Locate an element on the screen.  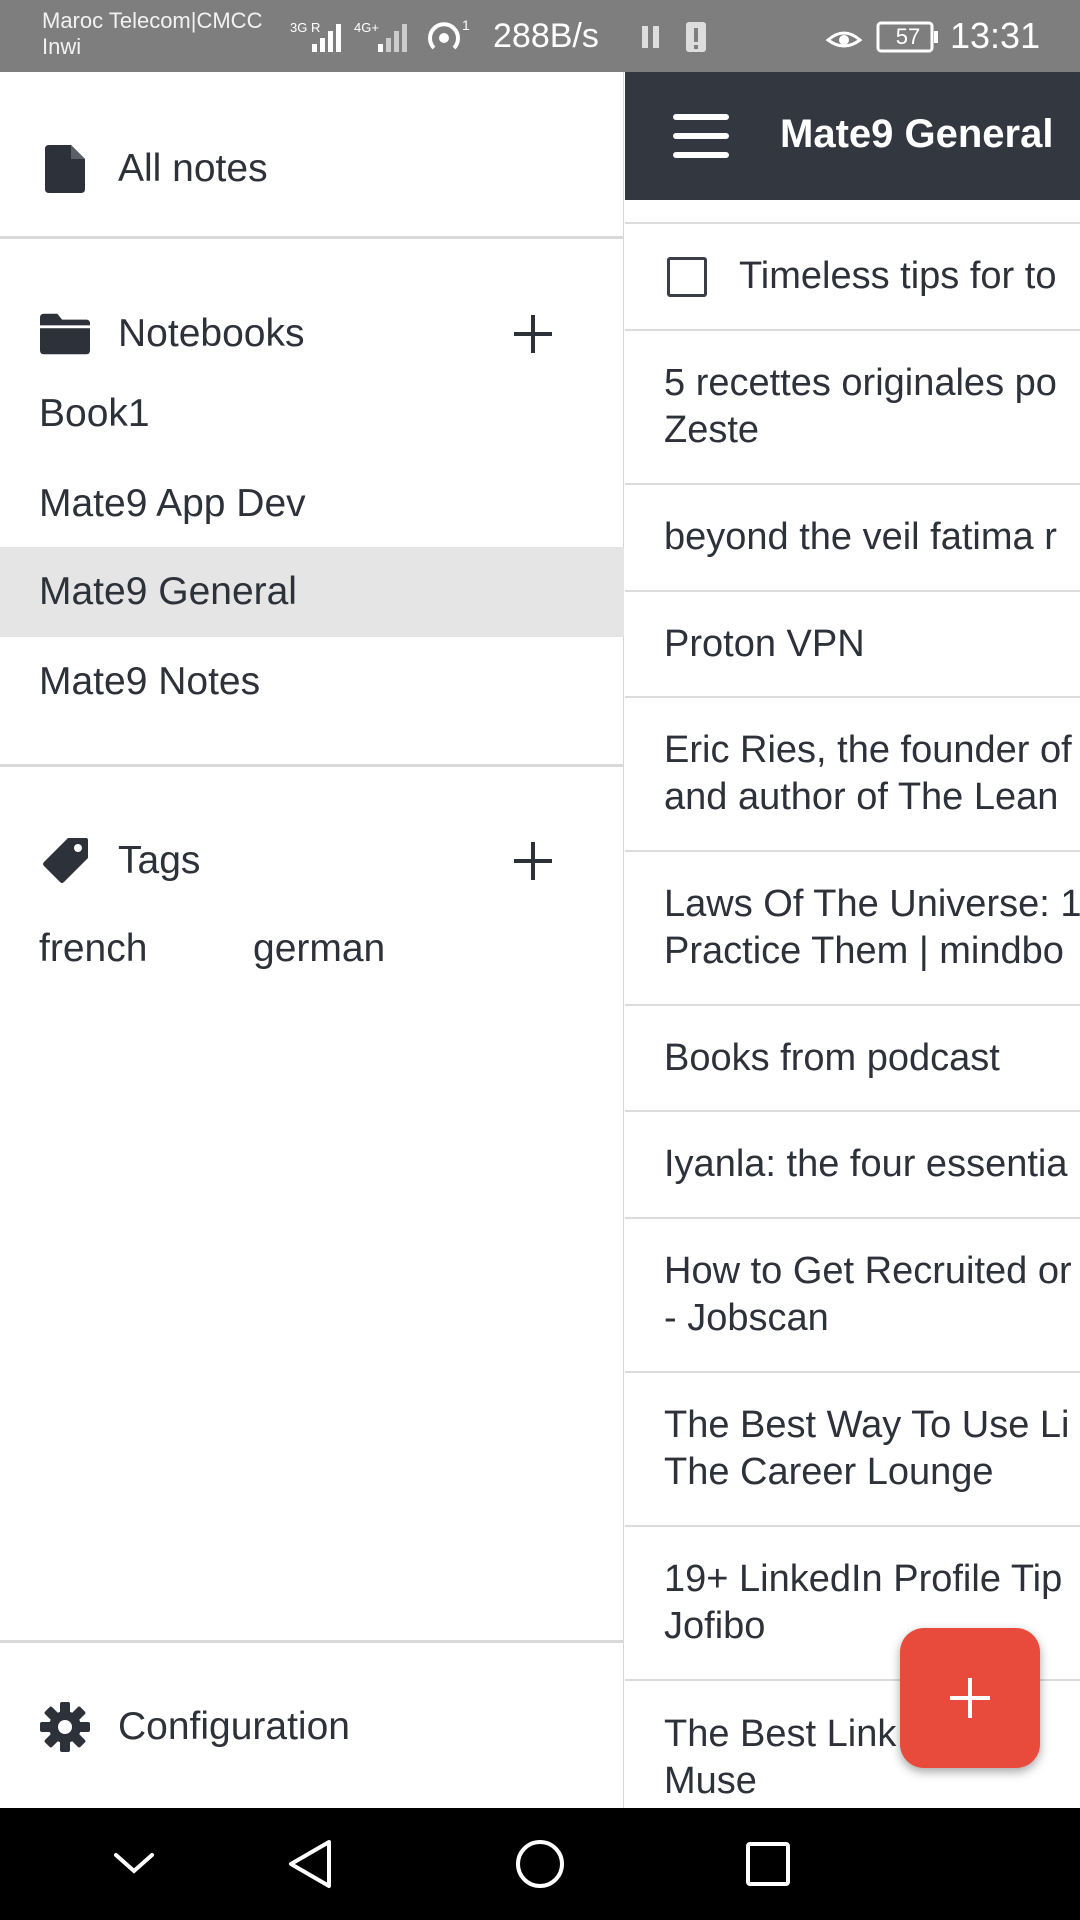
app-bar: Mate9 General is located at coordinates (852, 136).